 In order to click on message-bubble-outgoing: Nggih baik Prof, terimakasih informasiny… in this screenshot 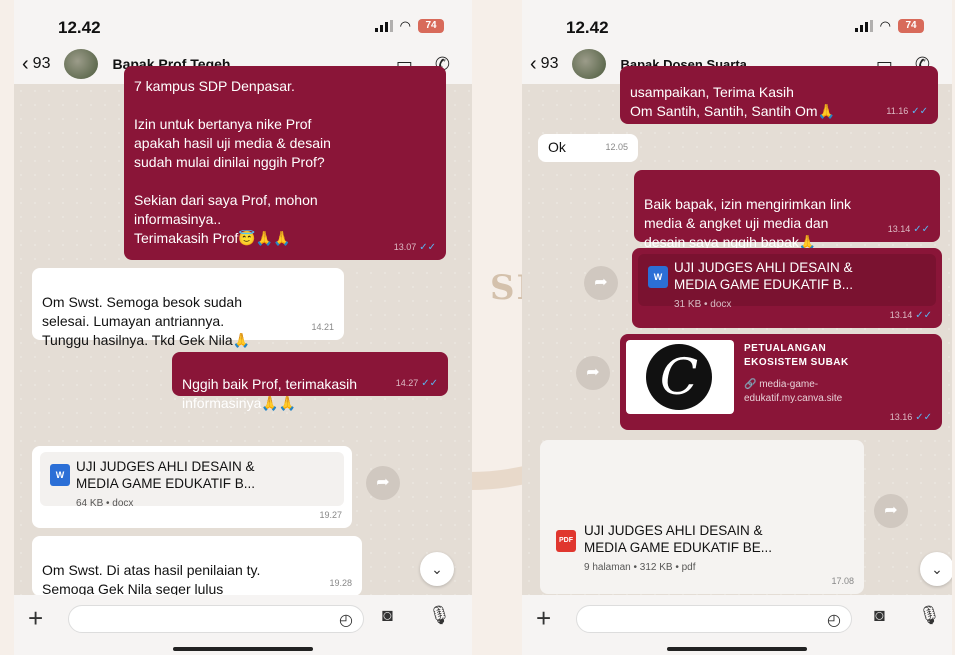, I will do `click(310, 381)`.